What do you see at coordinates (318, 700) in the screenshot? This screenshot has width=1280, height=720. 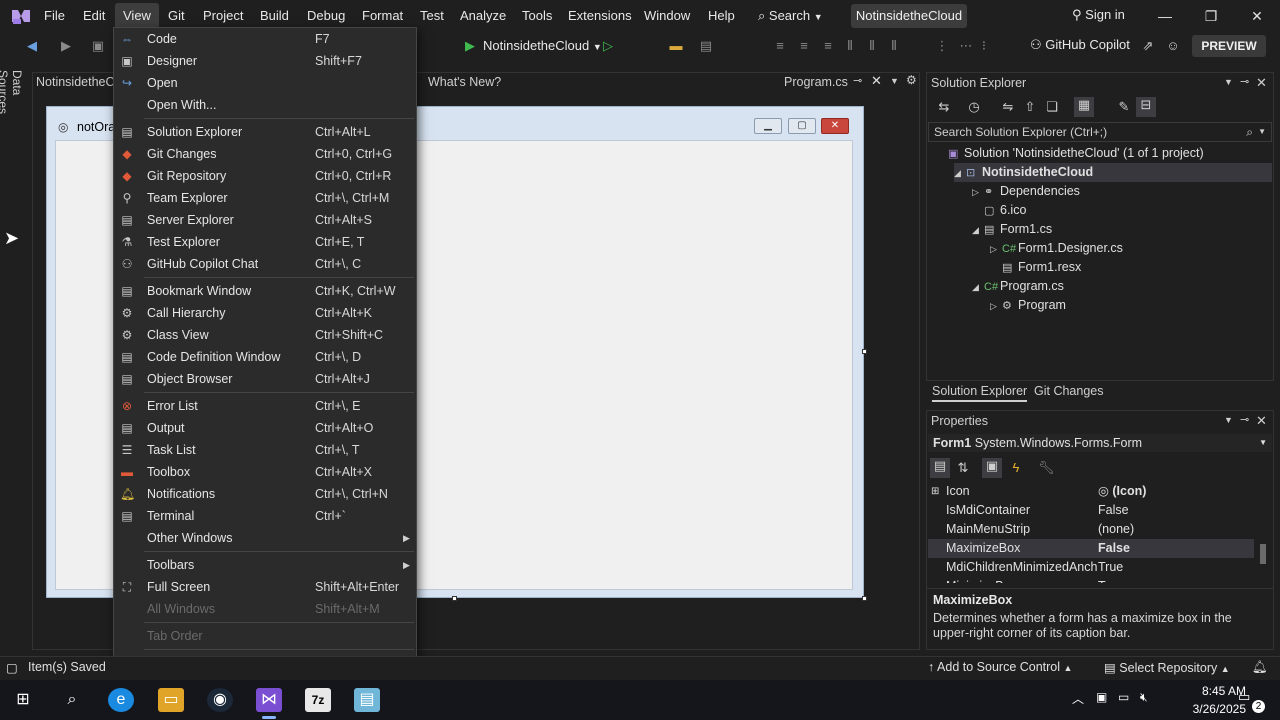 I see `7zip-icon: 7z` at bounding box center [318, 700].